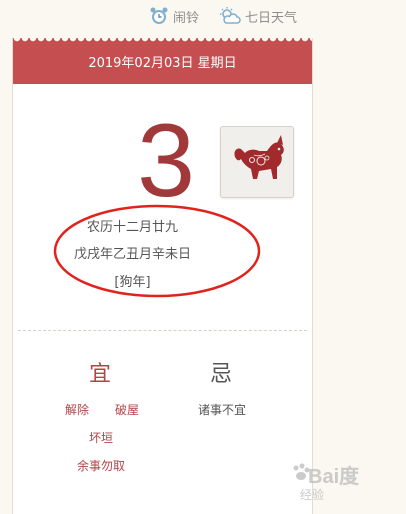 This screenshot has height=514, width=406. I want to click on yi-item: 破屋, so click(127, 410).